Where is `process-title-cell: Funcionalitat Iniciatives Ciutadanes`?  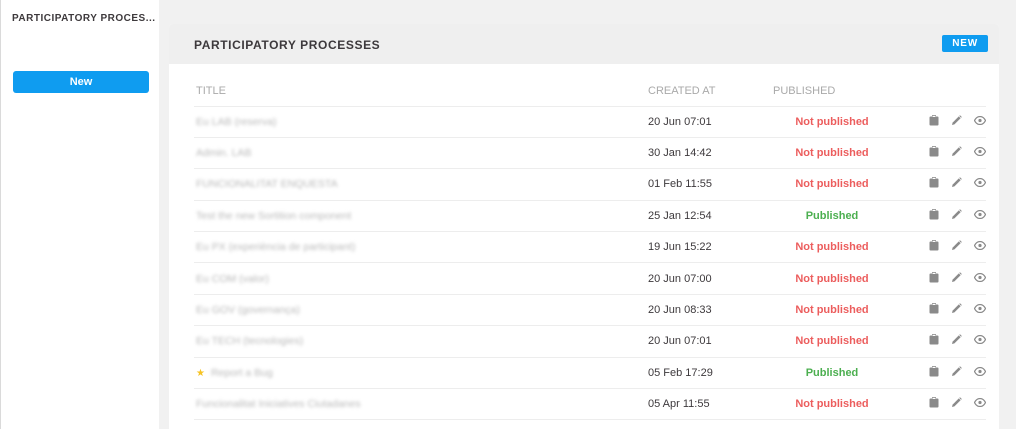 process-title-cell: Funcionalitat Iniciatives Ciutadanes is located at coordinates (421, 404).